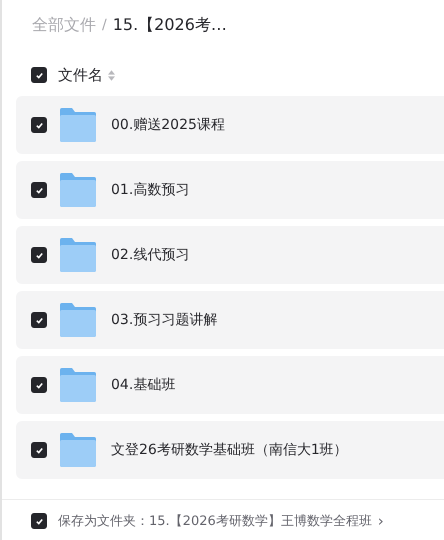 The image size is (444, 540). Describe the element at coordinates (230, 125) in the screenshot. I see `file-row: 00.赠送2025课程` at that location.